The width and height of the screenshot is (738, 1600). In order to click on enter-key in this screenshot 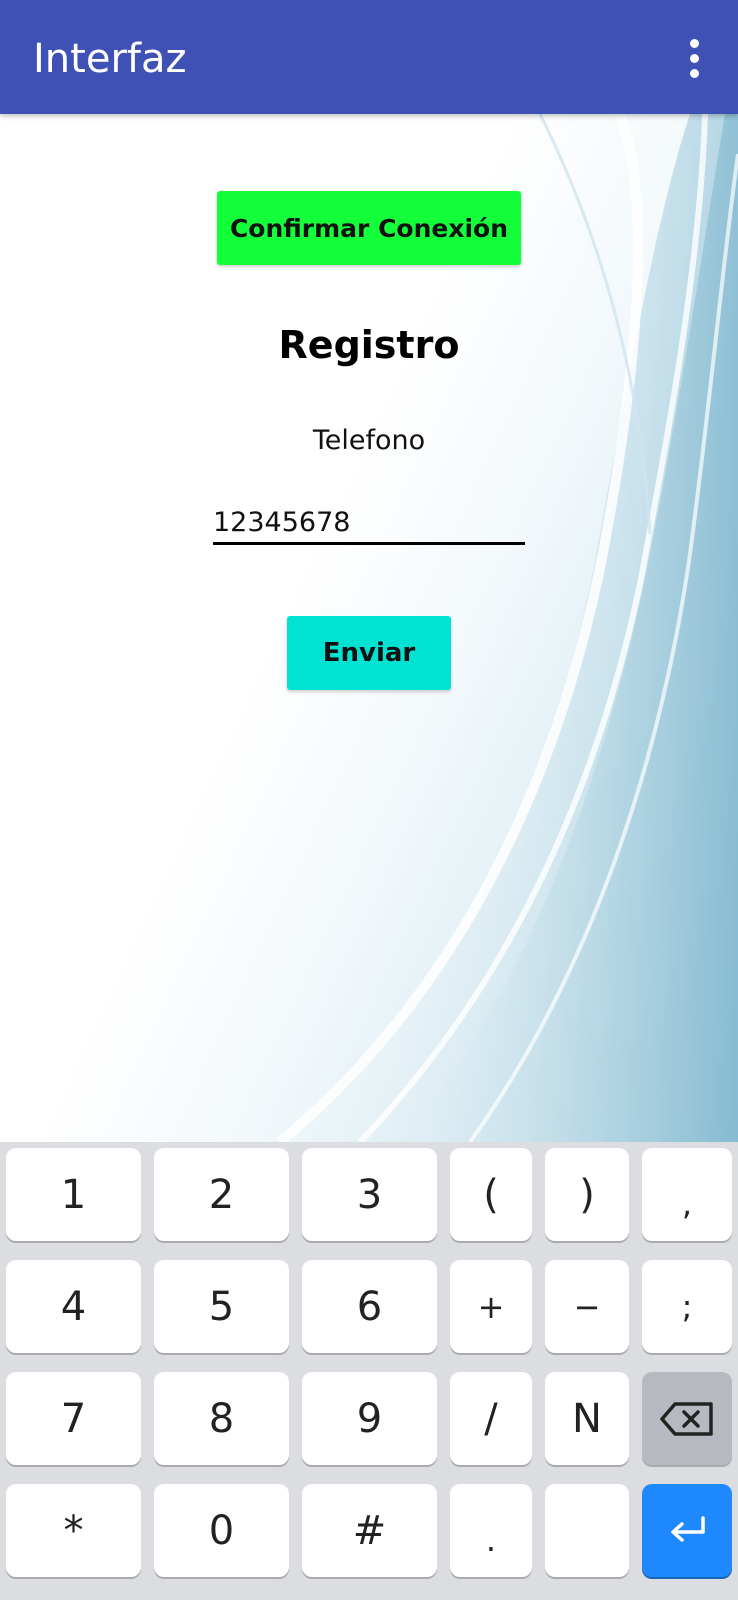, I will do `click(687, 1530)`.